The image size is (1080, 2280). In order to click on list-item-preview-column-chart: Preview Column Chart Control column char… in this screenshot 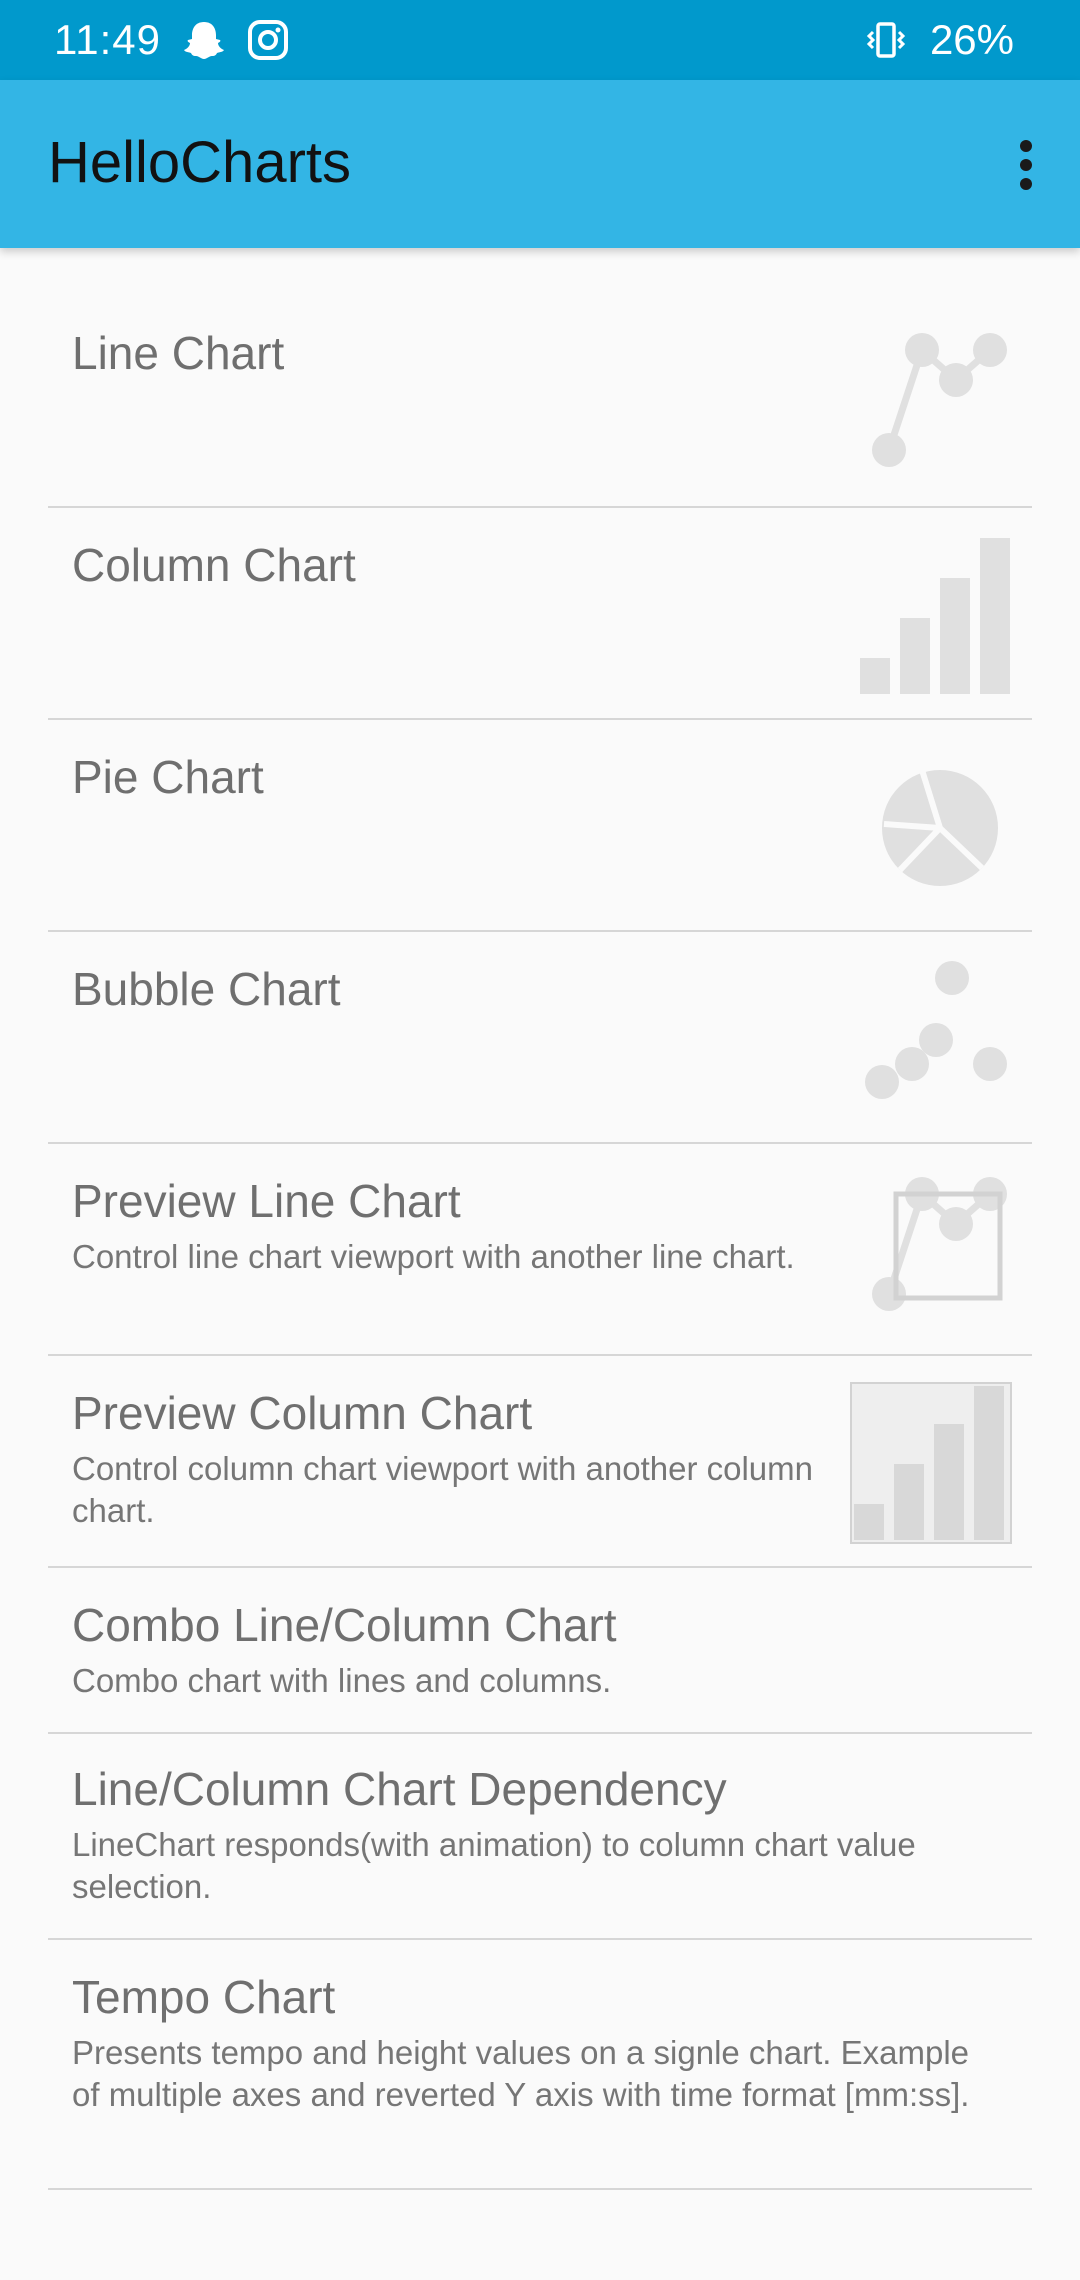, I will do `click(540, 1462)`.